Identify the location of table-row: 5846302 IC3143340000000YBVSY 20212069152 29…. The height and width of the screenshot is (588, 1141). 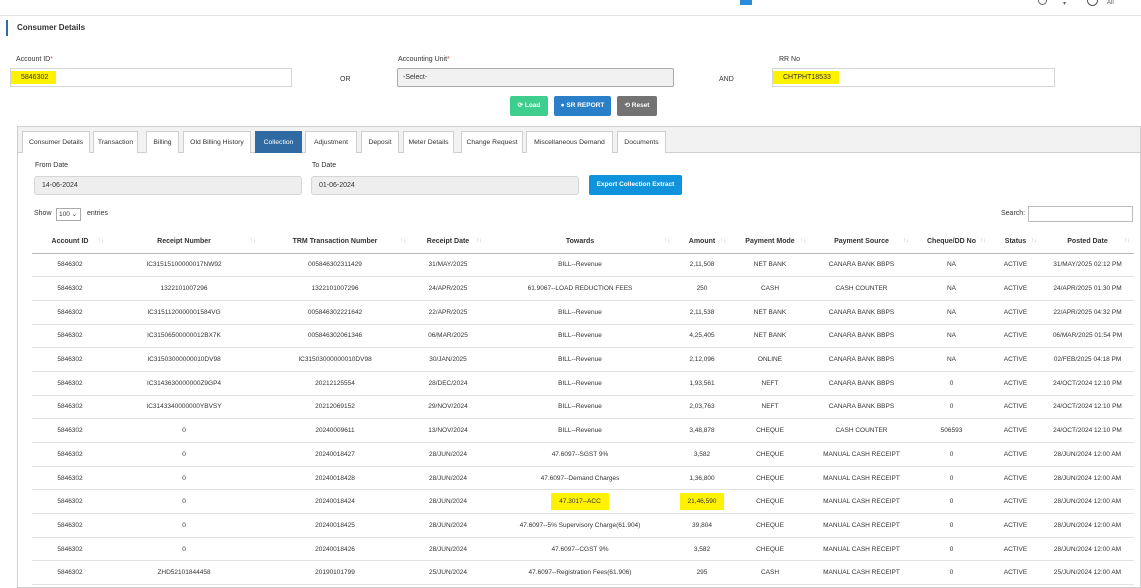
(583, 407).